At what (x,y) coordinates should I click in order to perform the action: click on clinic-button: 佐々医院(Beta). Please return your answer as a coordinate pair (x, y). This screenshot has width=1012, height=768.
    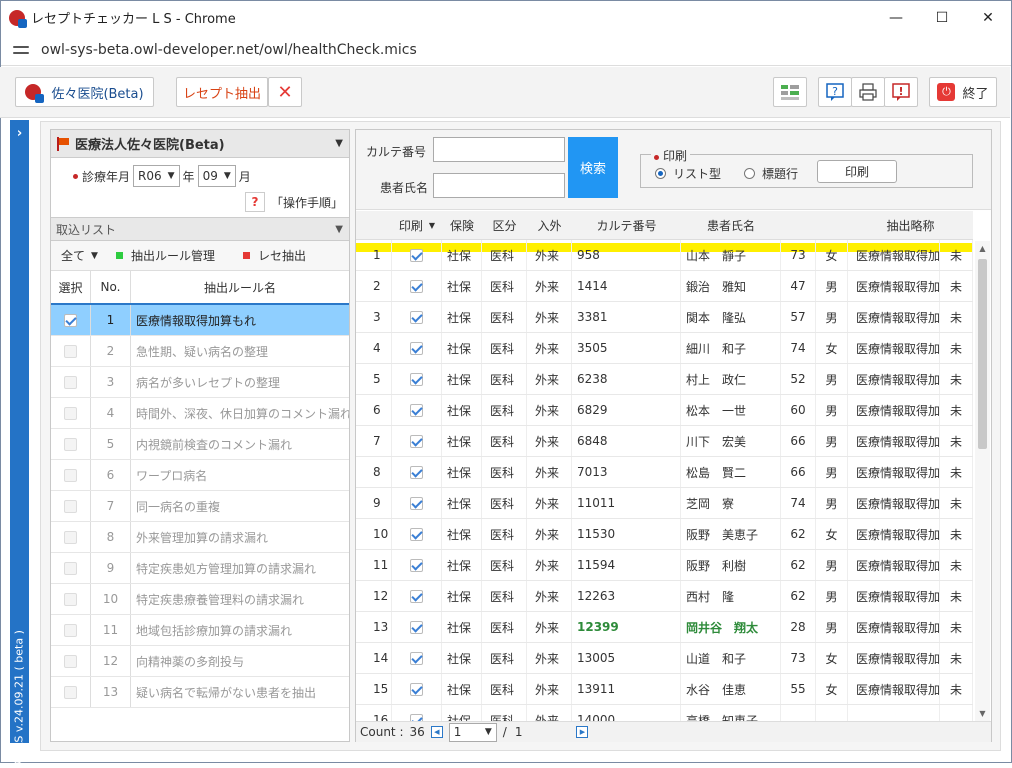
    Looking at the image, I should click on (84, 92).